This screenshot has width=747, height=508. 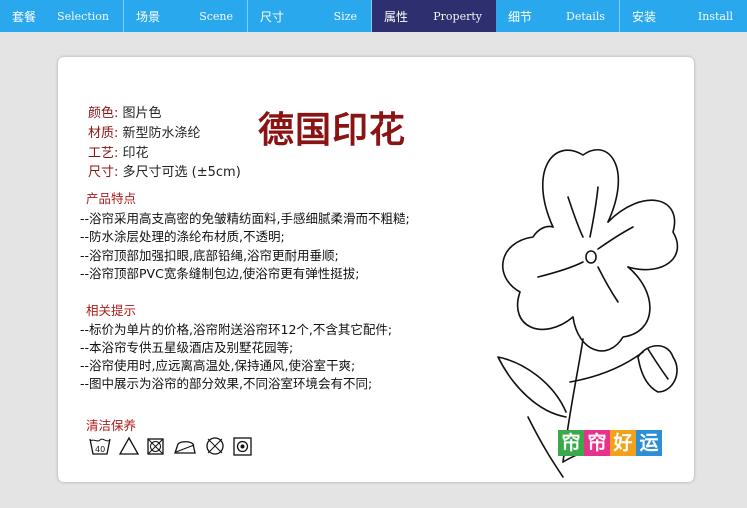 What do you see at coordinates (272, 16) in the screenshot?
I see `tab-size-cn: 尺寸` at bounding box center [272, 16].